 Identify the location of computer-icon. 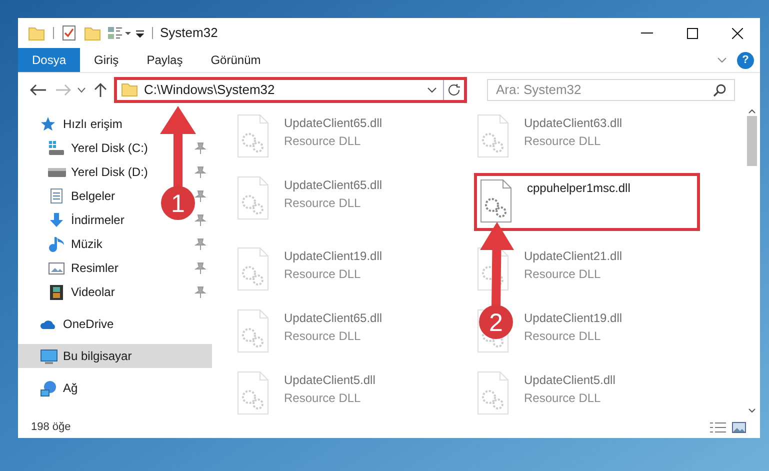
(49, 356).